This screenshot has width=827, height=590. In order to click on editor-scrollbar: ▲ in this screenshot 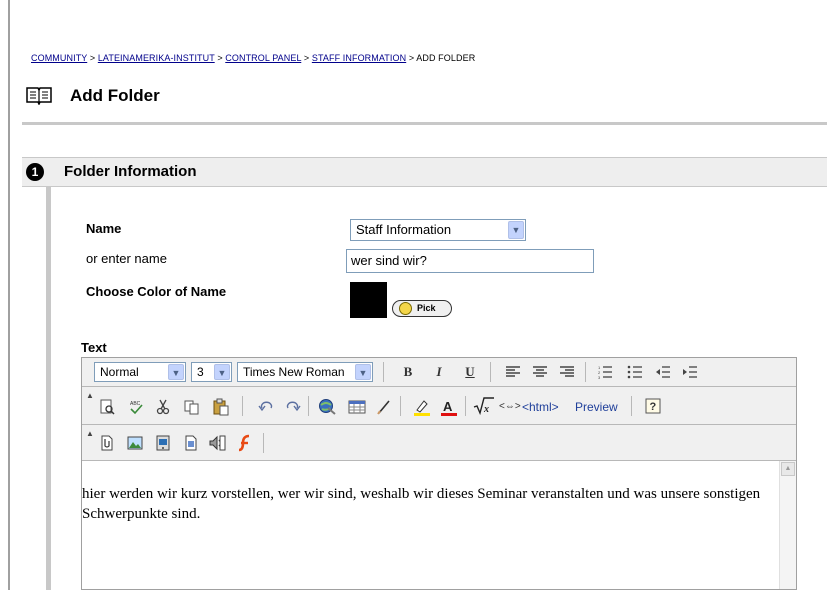, I will do `click(787, 525)`.